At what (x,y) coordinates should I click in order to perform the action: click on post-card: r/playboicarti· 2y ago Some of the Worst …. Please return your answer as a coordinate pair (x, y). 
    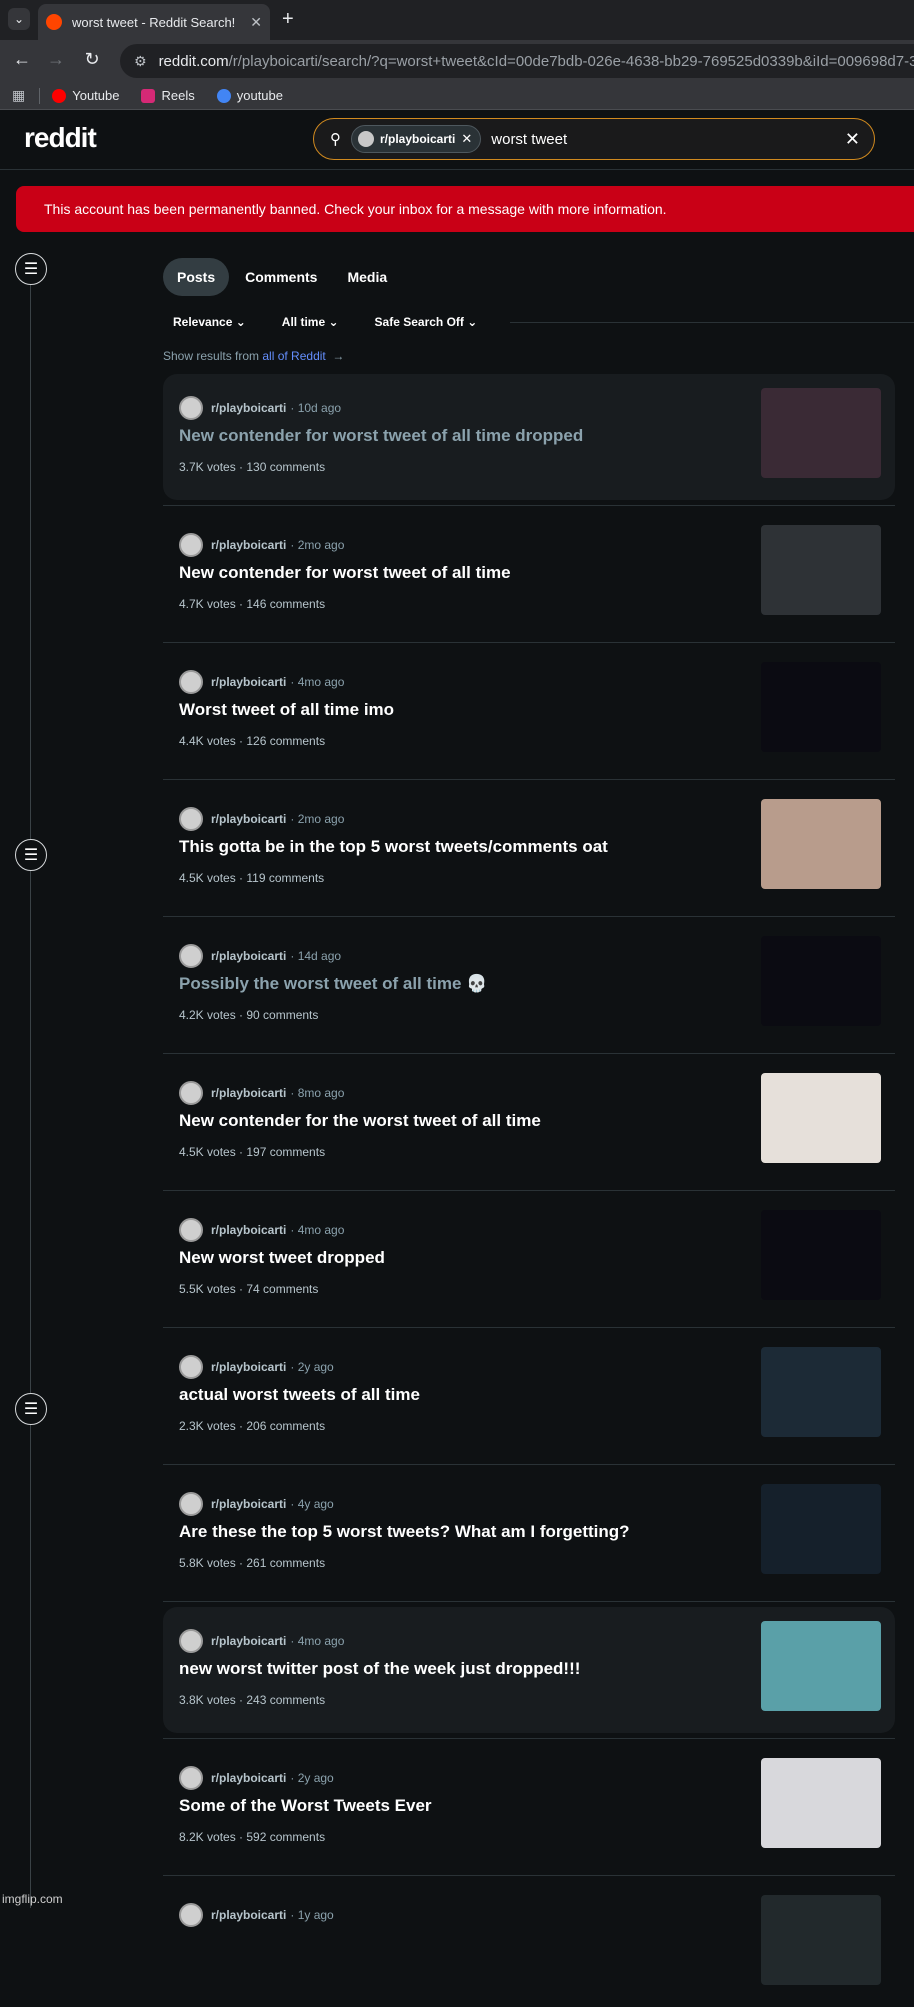
    Looking at the image, I should click on (529, 1807).